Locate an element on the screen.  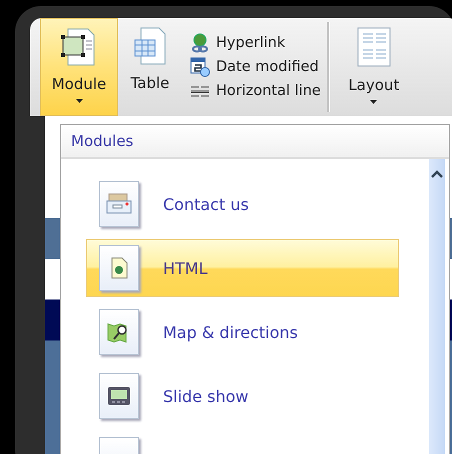
dropdown-title: Modules is located at coordinates (102, 141).